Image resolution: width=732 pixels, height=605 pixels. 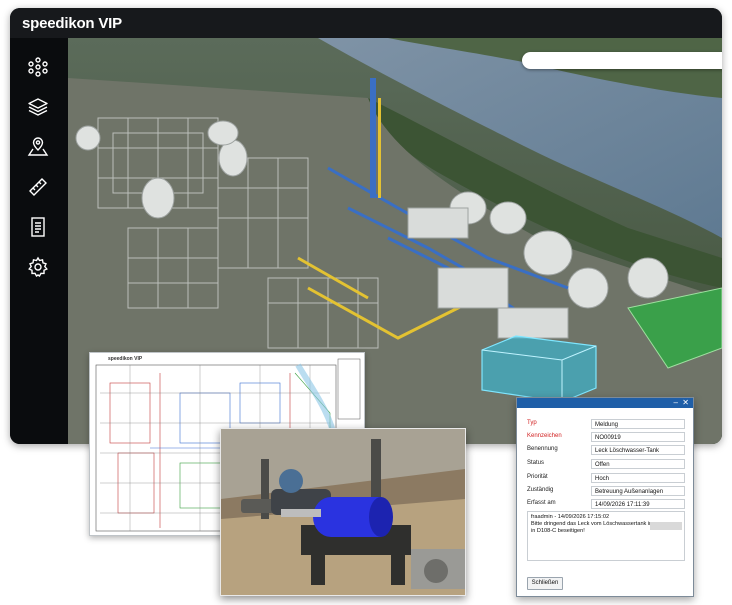 What do you see at coordinates (638, 478) in the screenshot?
I see `priority-field: Hoch` at bounding box center [638, 478].